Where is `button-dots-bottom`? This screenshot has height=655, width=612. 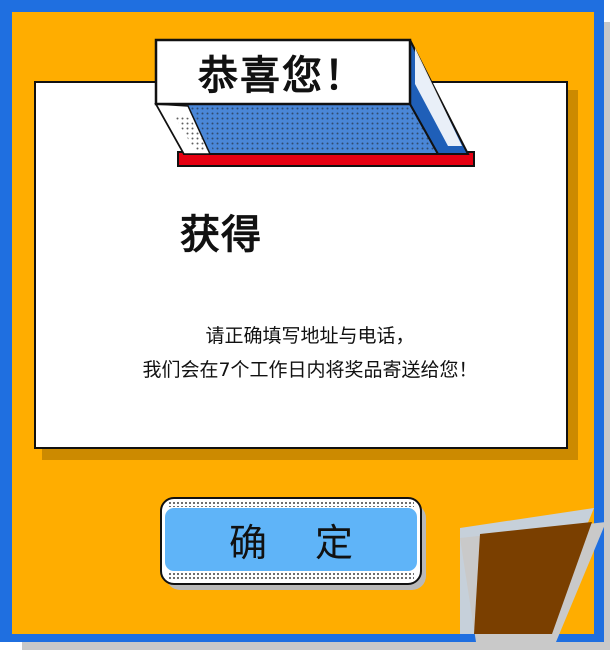 button-dots-bottom is located at coordinates (291, 576).